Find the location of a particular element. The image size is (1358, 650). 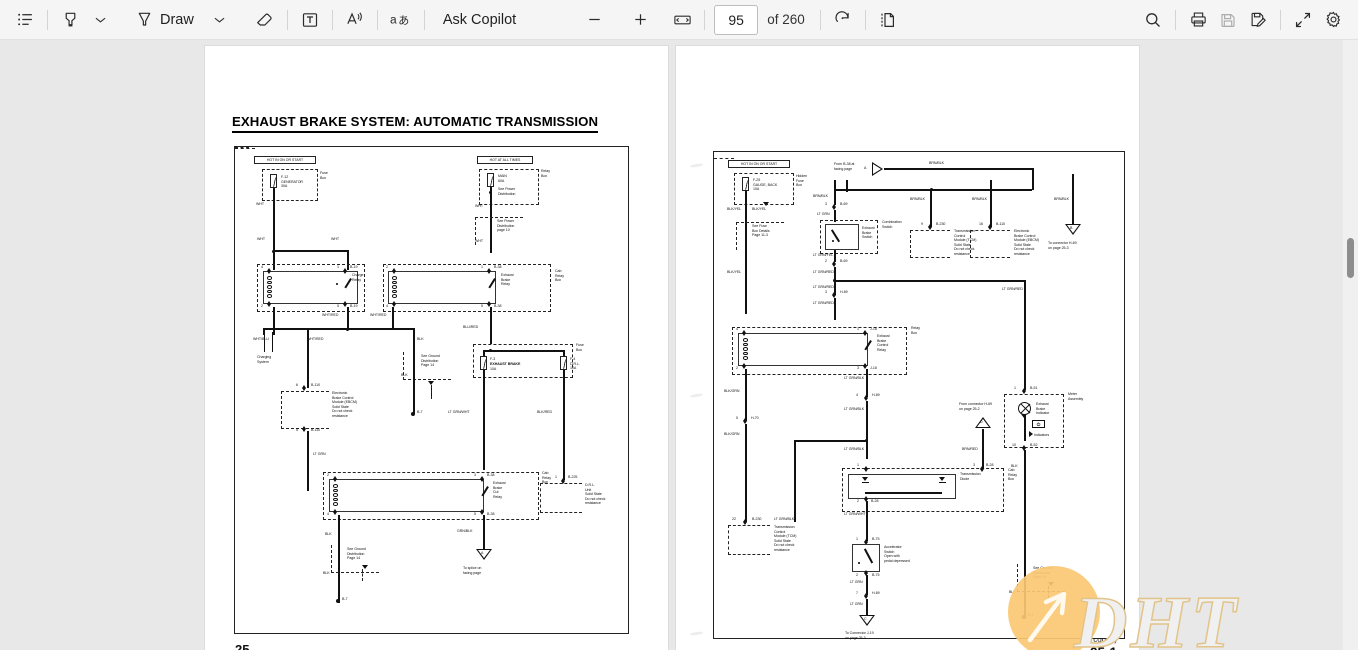

arrow-to-note is located at coordinates (766, 204).